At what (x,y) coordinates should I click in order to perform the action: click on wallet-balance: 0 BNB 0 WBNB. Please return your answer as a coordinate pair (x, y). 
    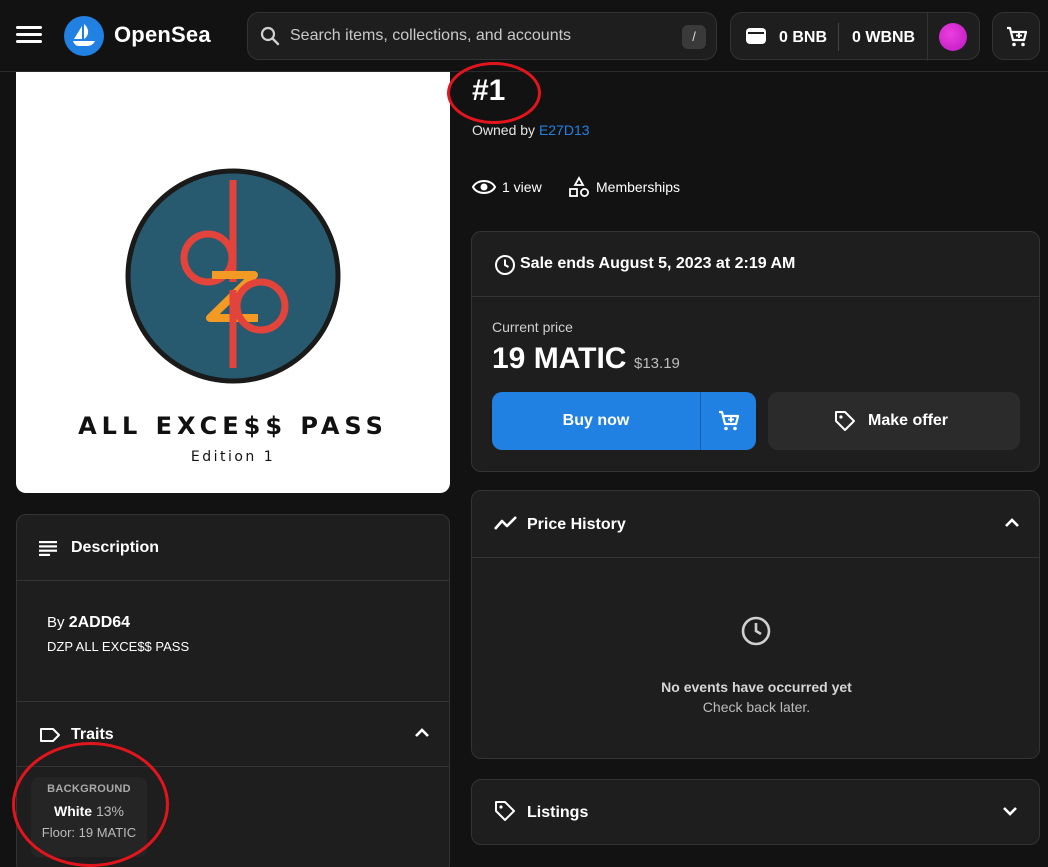
    Looking at the image, I should click on (855, 36).